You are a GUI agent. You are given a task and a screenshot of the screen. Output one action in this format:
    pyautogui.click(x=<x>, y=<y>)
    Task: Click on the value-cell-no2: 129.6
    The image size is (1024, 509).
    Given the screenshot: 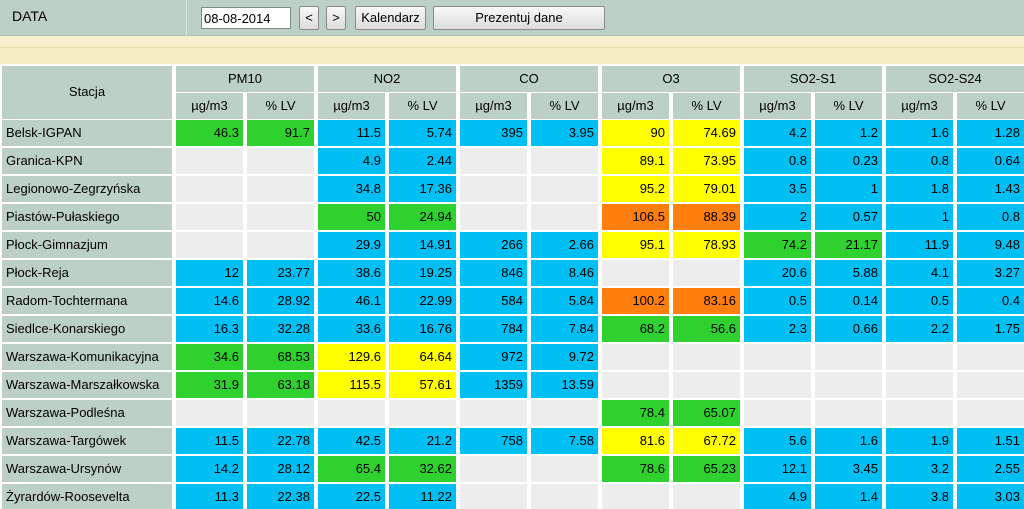 What is the action you would take?
    pyautogui.click(x=351, y=357)
    